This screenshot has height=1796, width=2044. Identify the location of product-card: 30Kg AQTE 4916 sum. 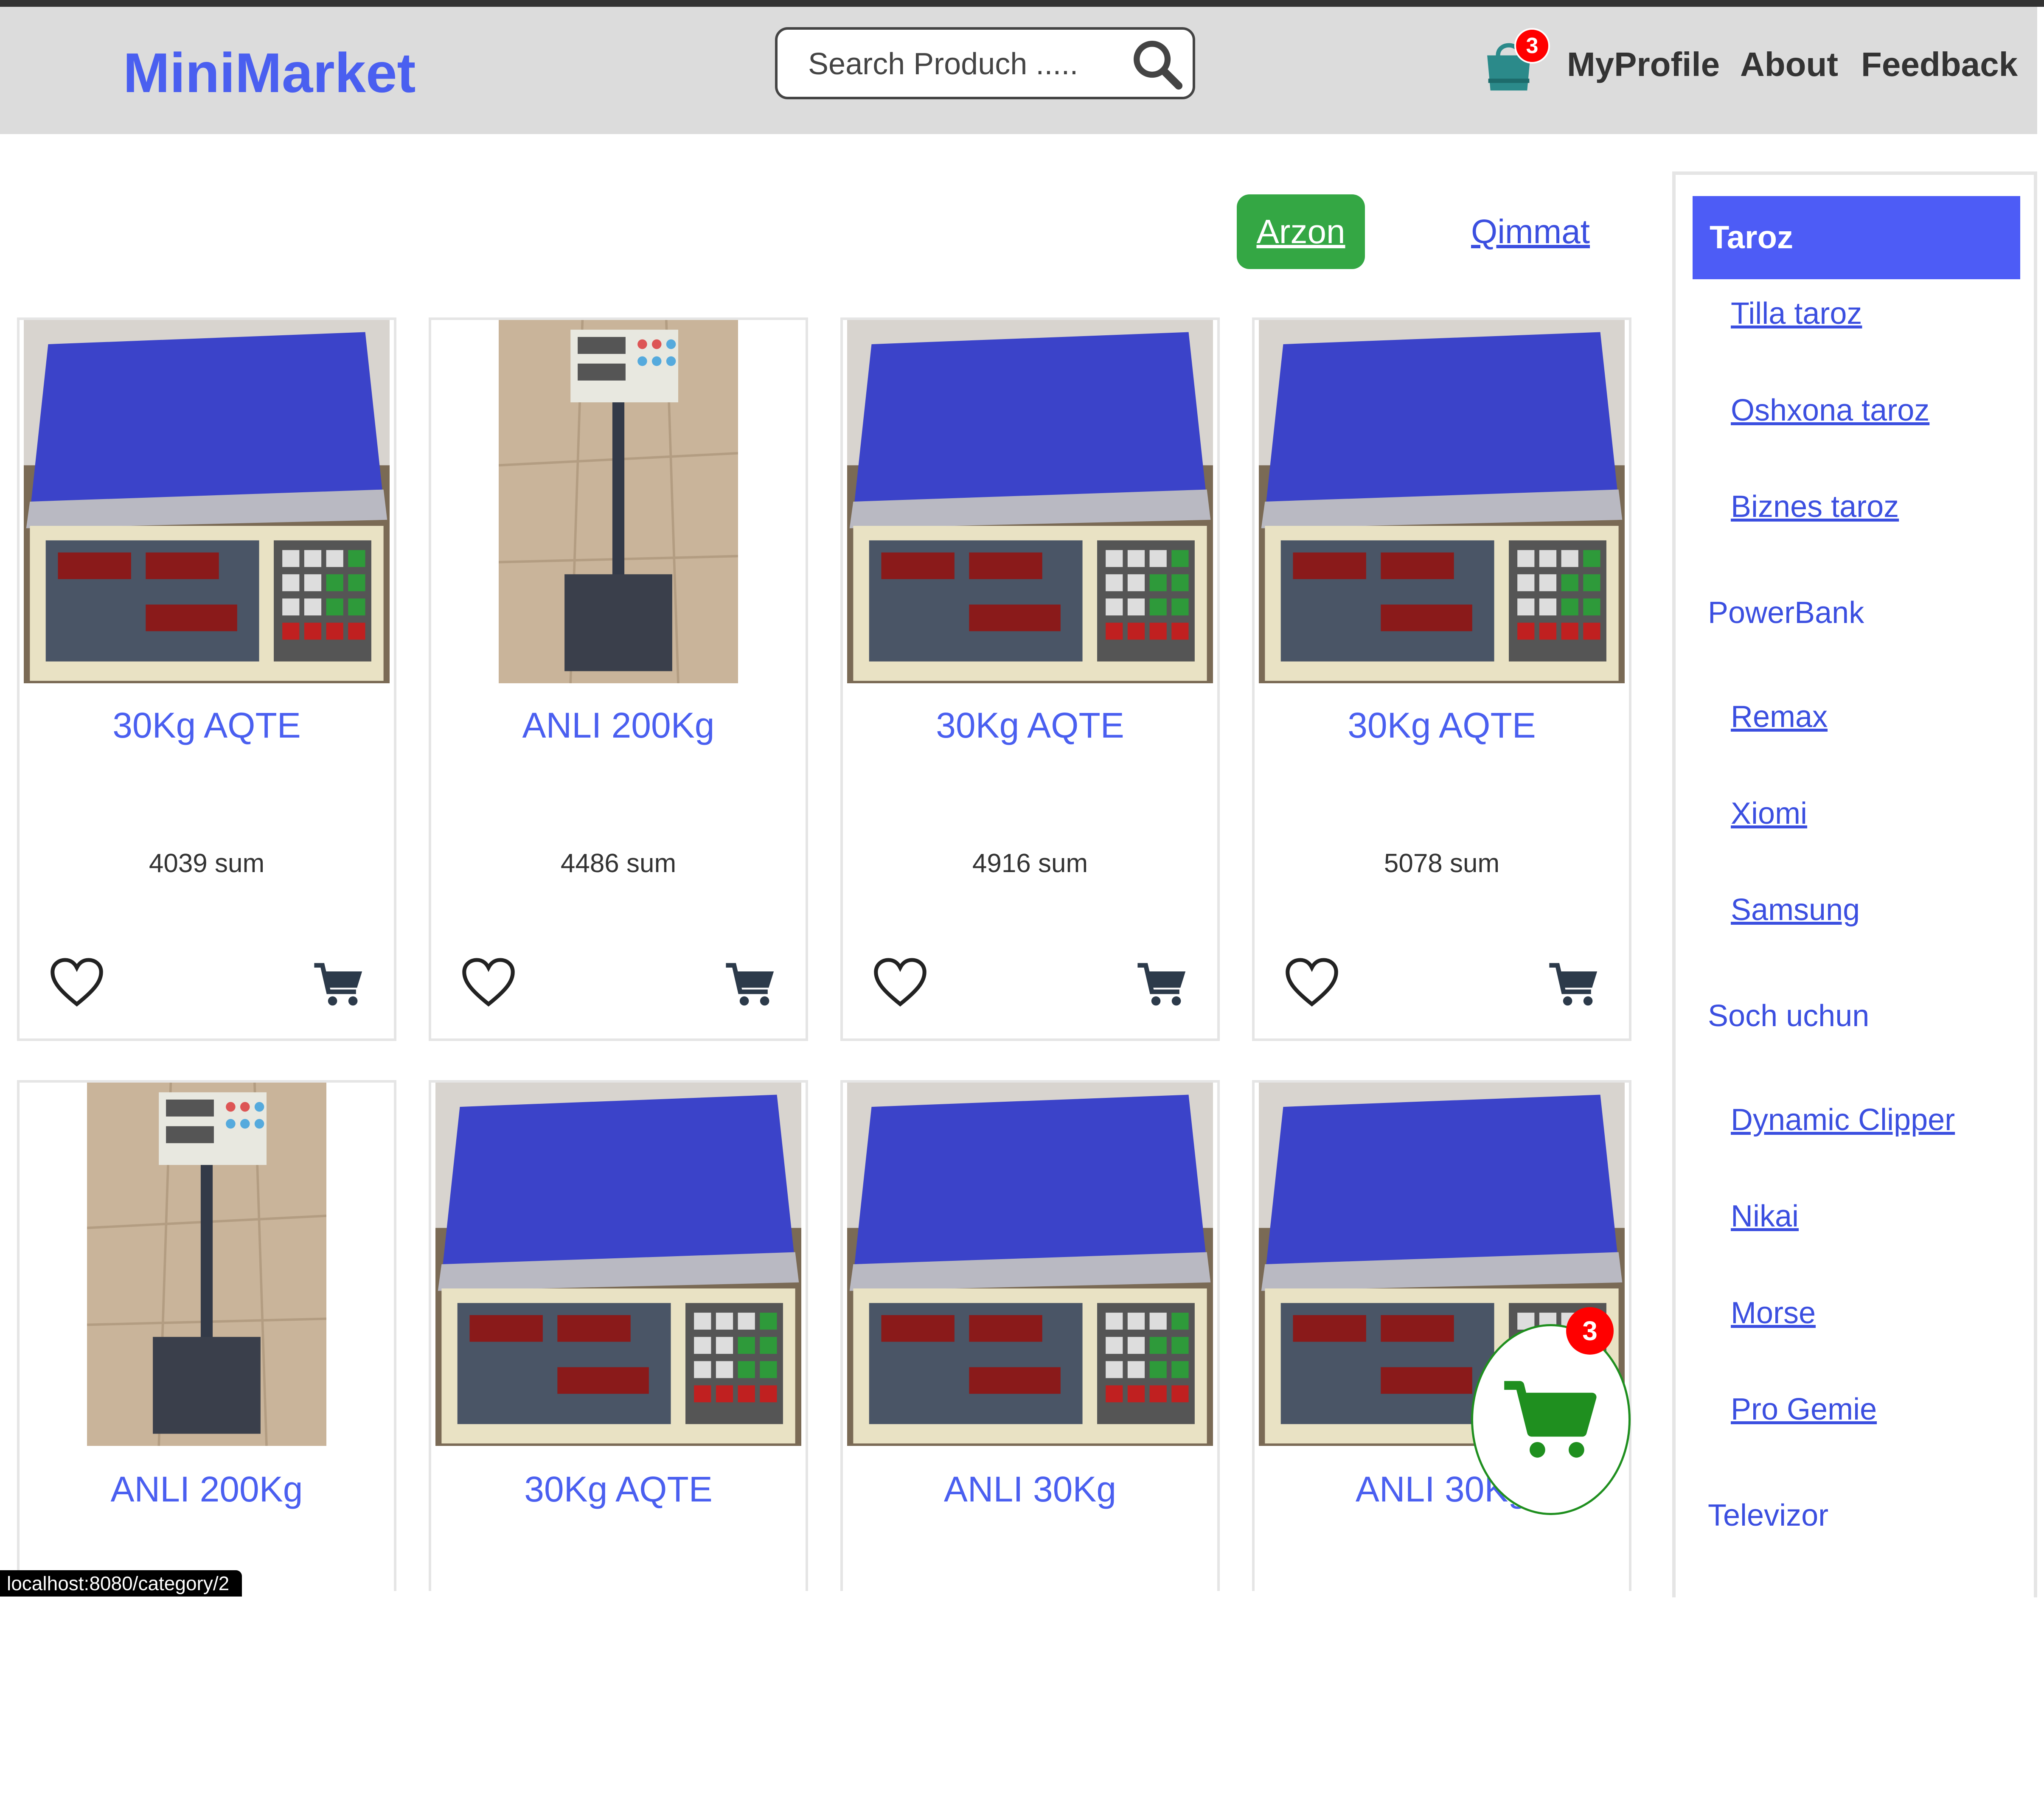
(1030, 679).